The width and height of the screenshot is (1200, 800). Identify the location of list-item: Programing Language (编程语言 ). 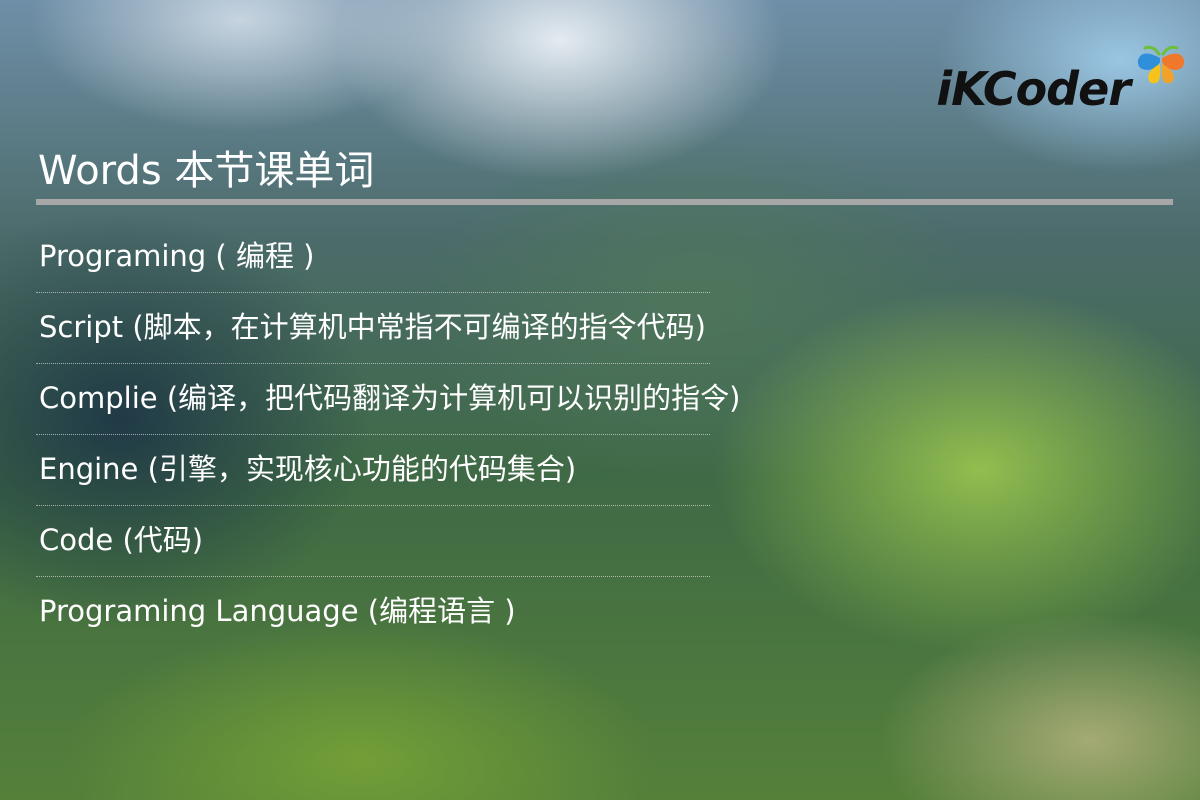
(373, 612).